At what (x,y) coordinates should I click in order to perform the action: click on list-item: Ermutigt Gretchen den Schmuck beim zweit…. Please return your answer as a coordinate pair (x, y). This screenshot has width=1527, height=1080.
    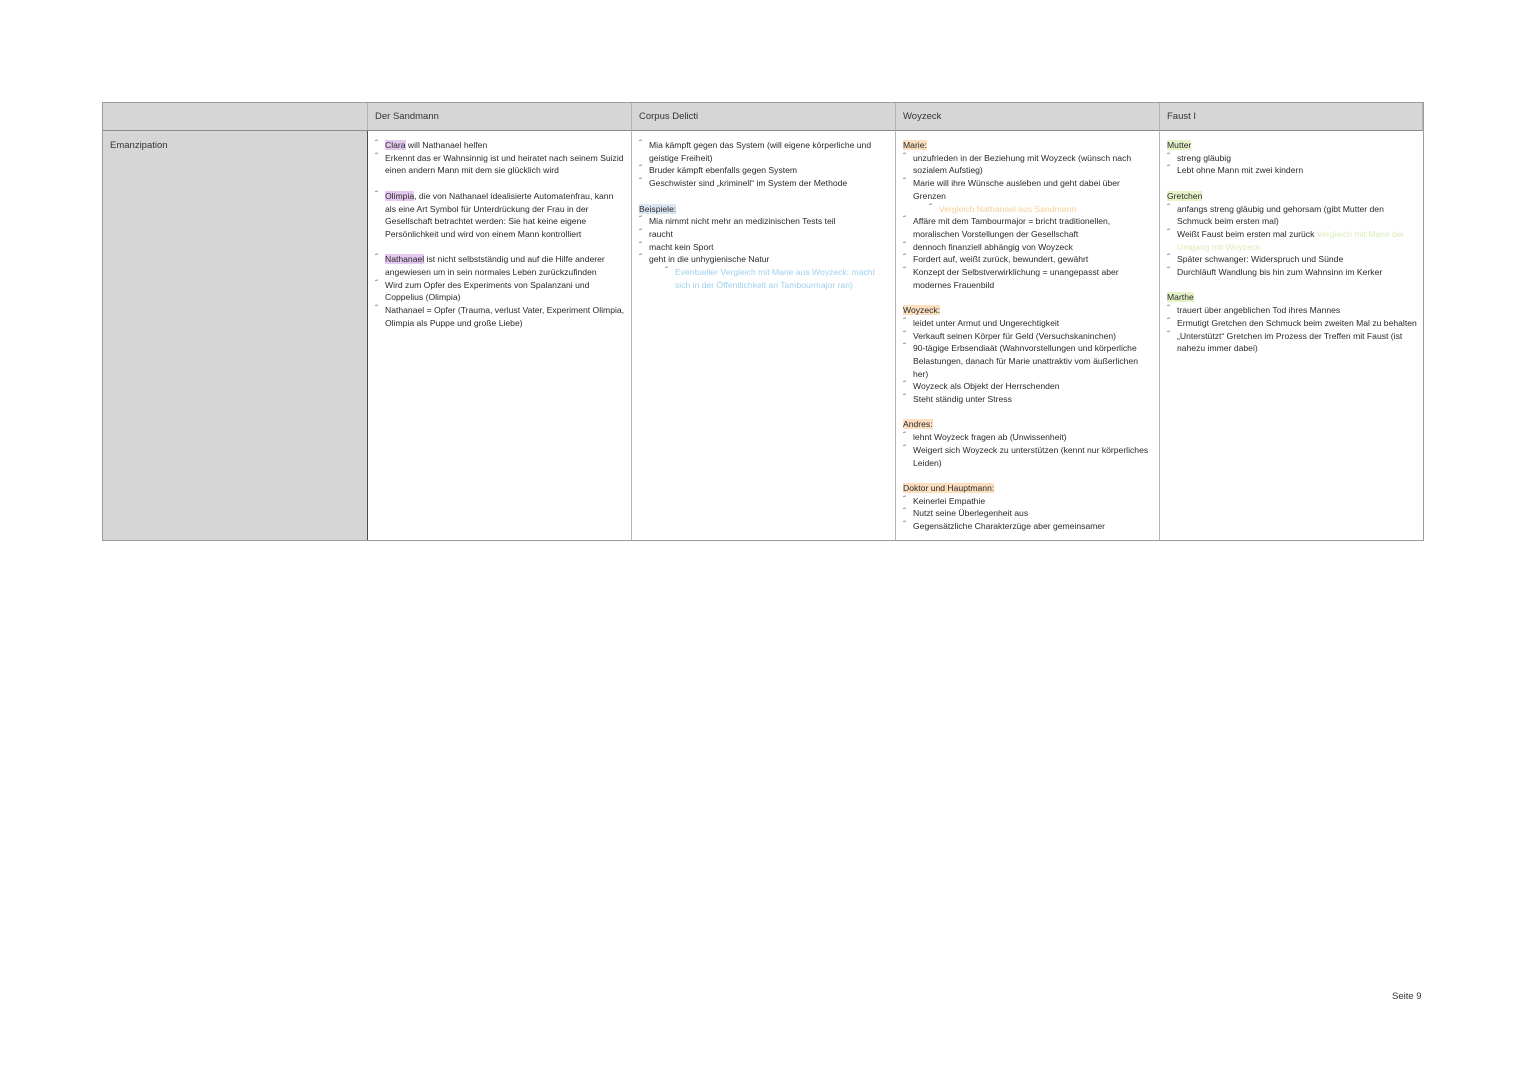
    Looking at the image, I should click on (1292, 323).